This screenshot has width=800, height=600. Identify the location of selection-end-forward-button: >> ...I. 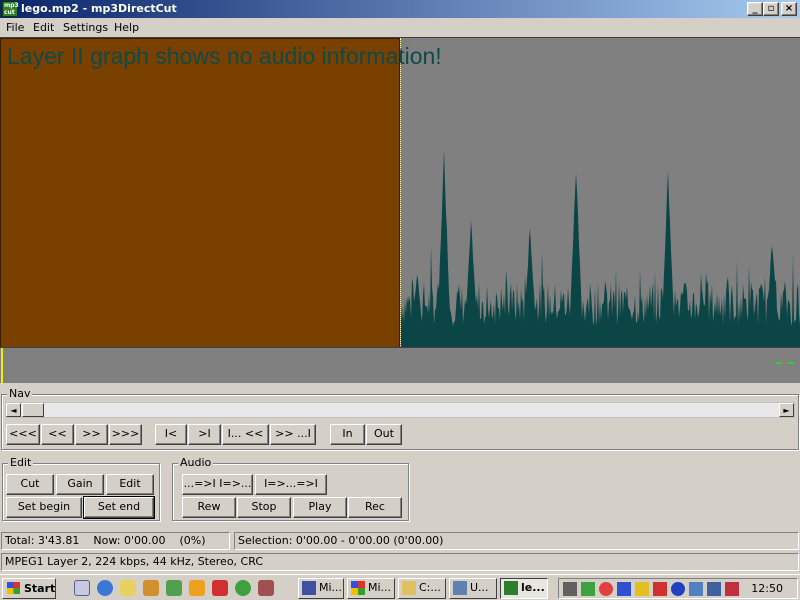
(293, 434).